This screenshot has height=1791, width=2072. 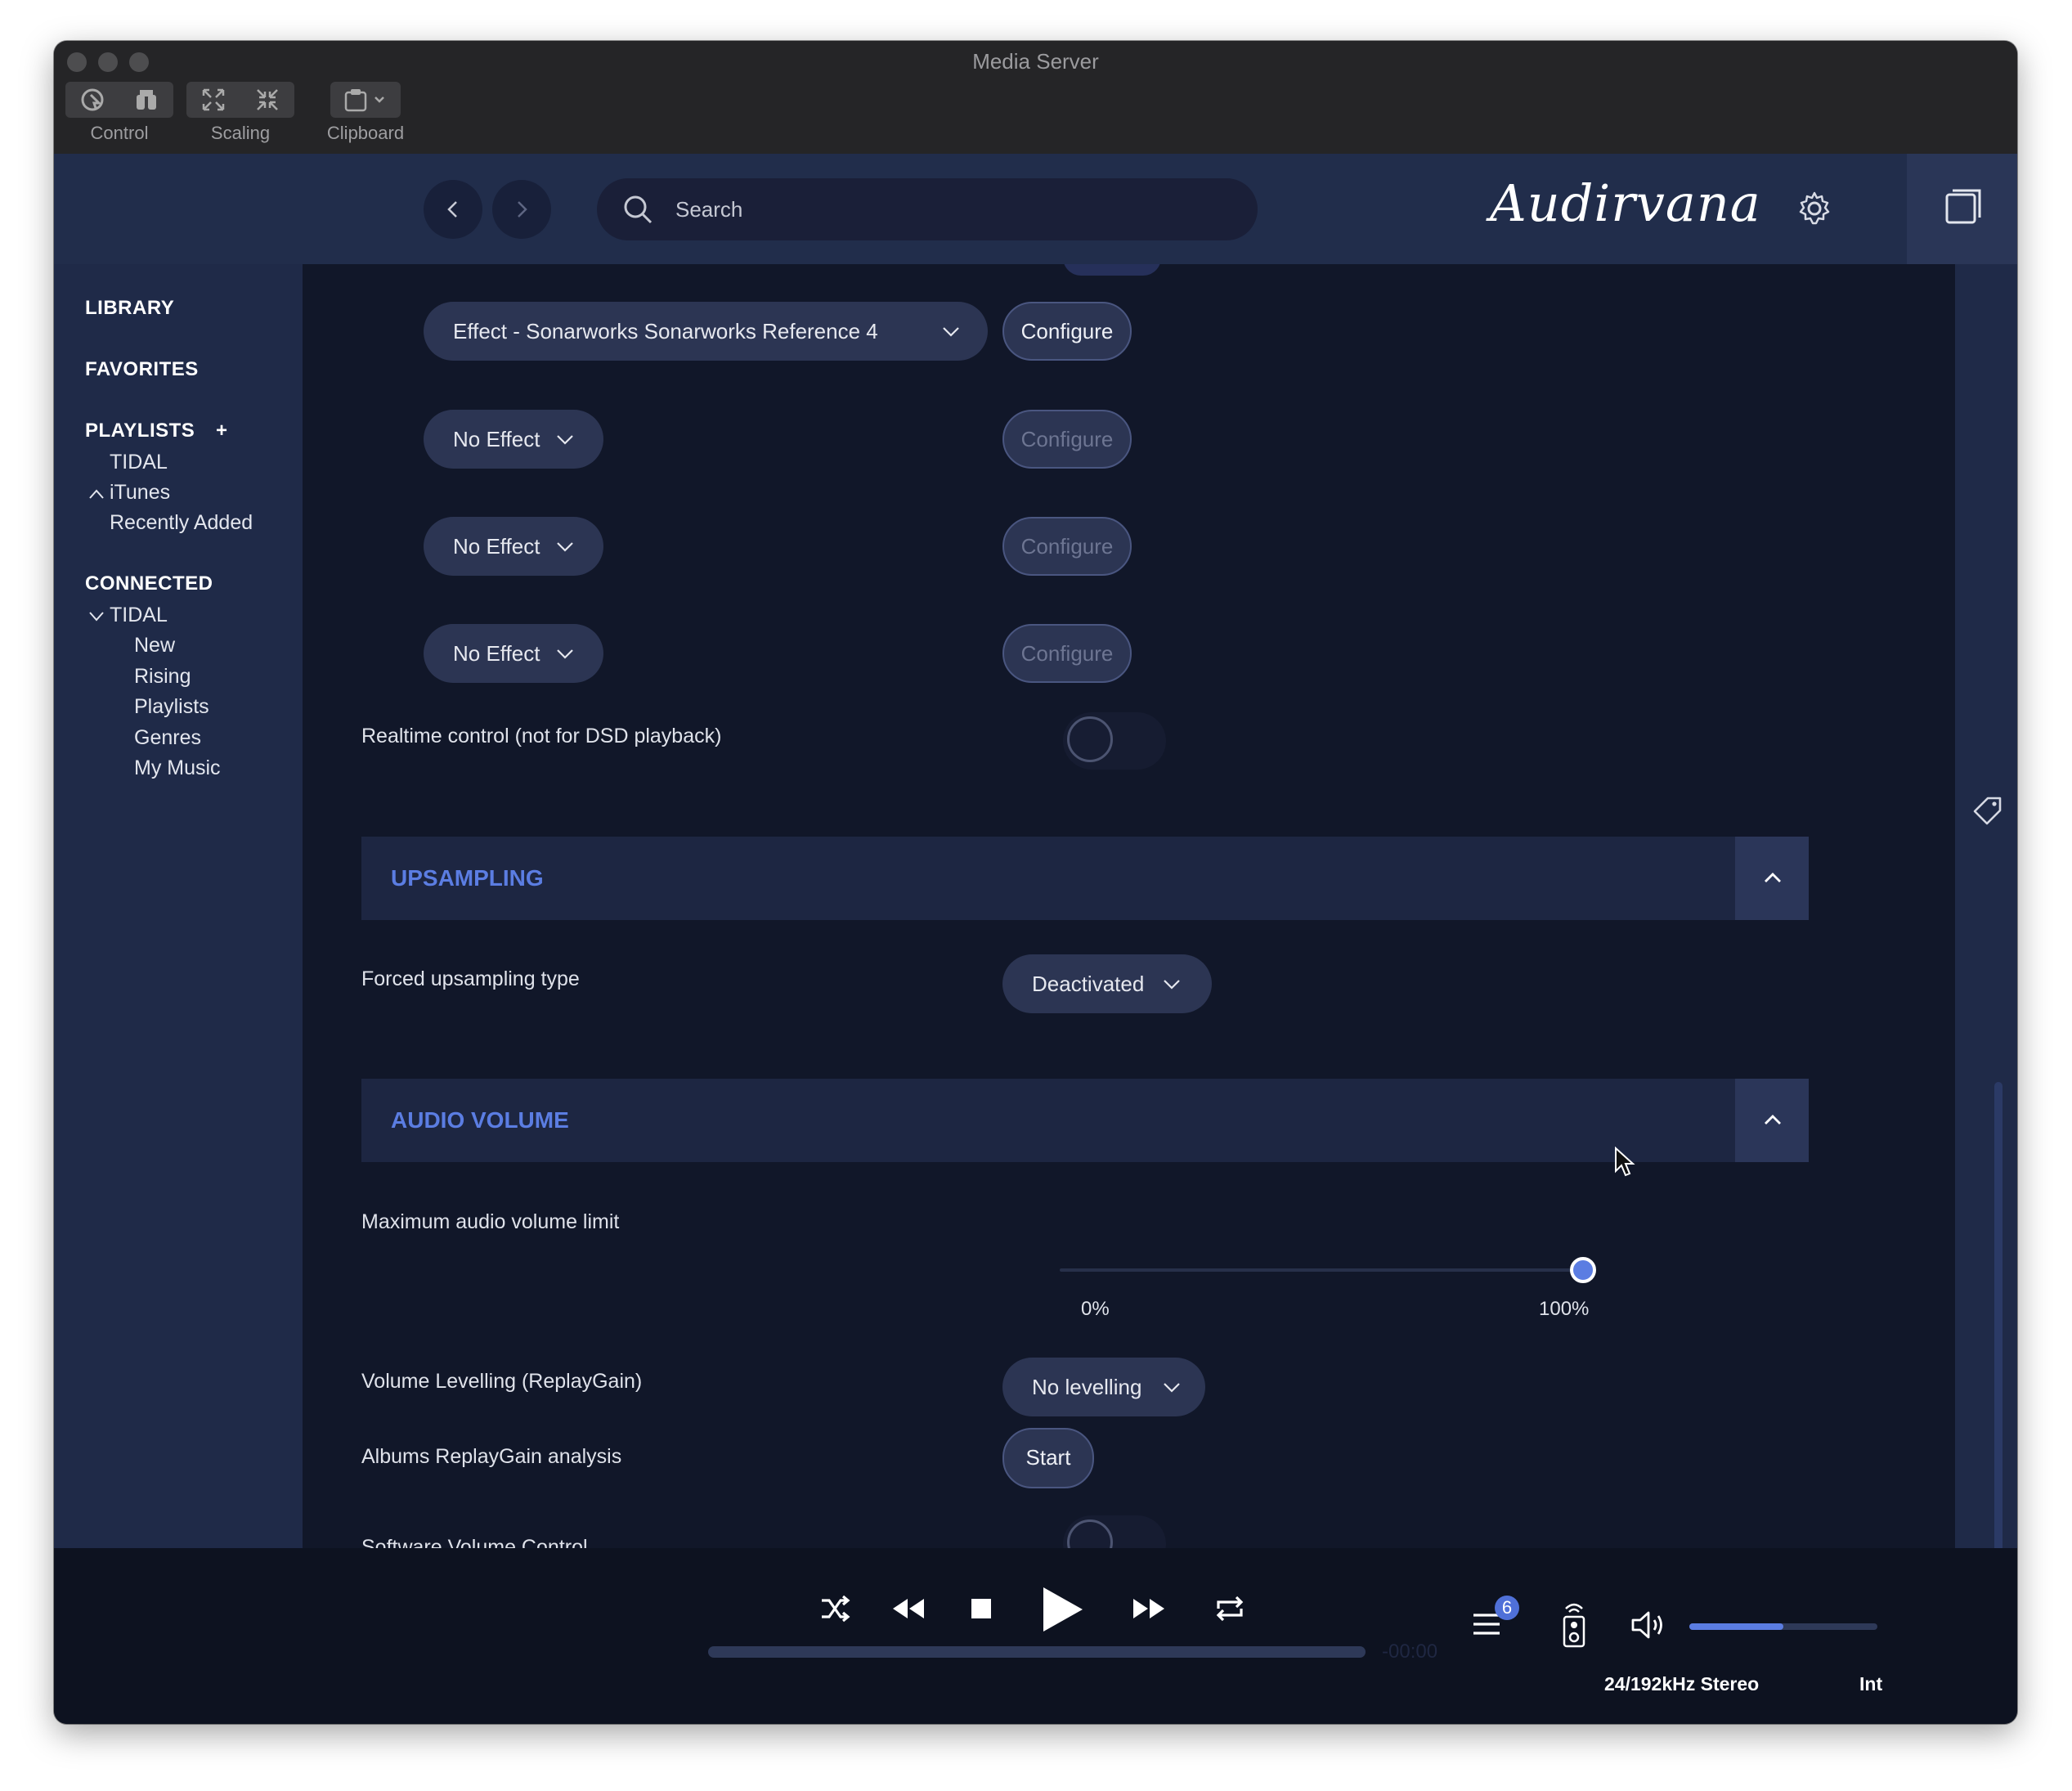 I want to click on sidebar-playlists: PLAYLISTS, so click(x=140, y=431).